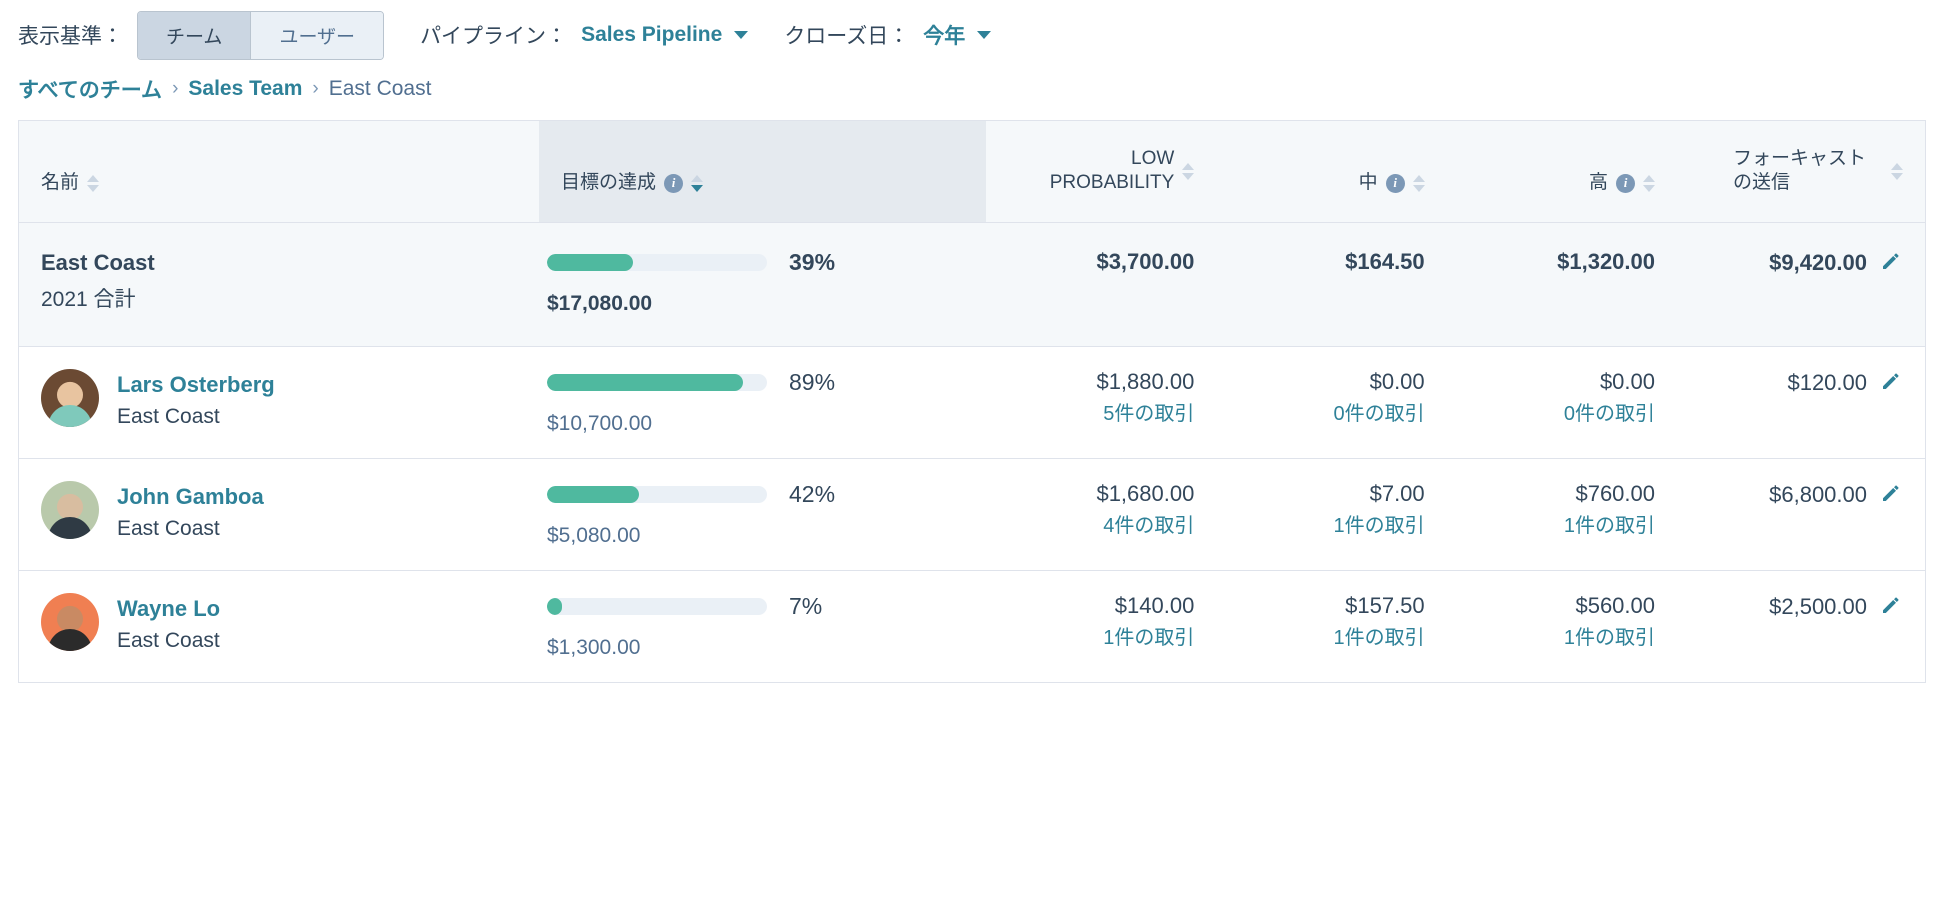 This screenshot has height=916, width=1944. I want to click on sort-toggle-goal, so click(697, 183).